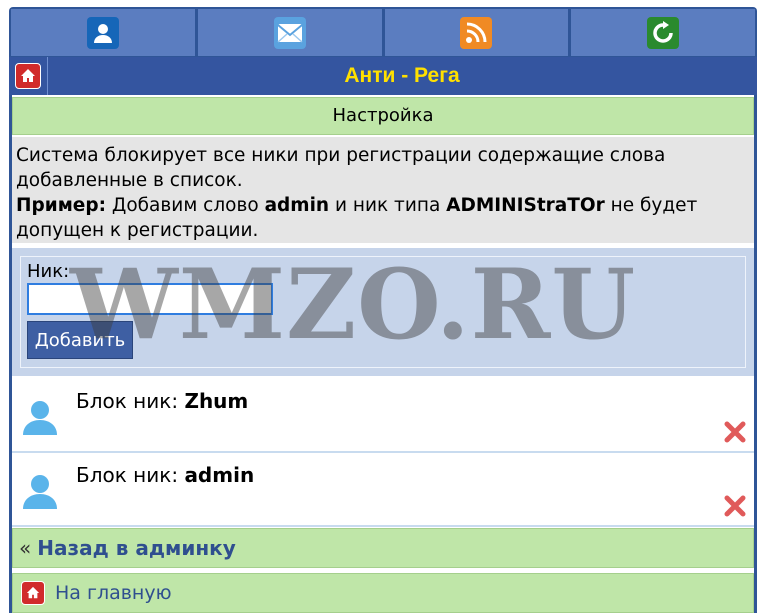 The height and width of the screenshot is (613, 765). Describe the element at coordinates (48, 271) in the screenshot. I see `nick-label: Ник:` at that location.